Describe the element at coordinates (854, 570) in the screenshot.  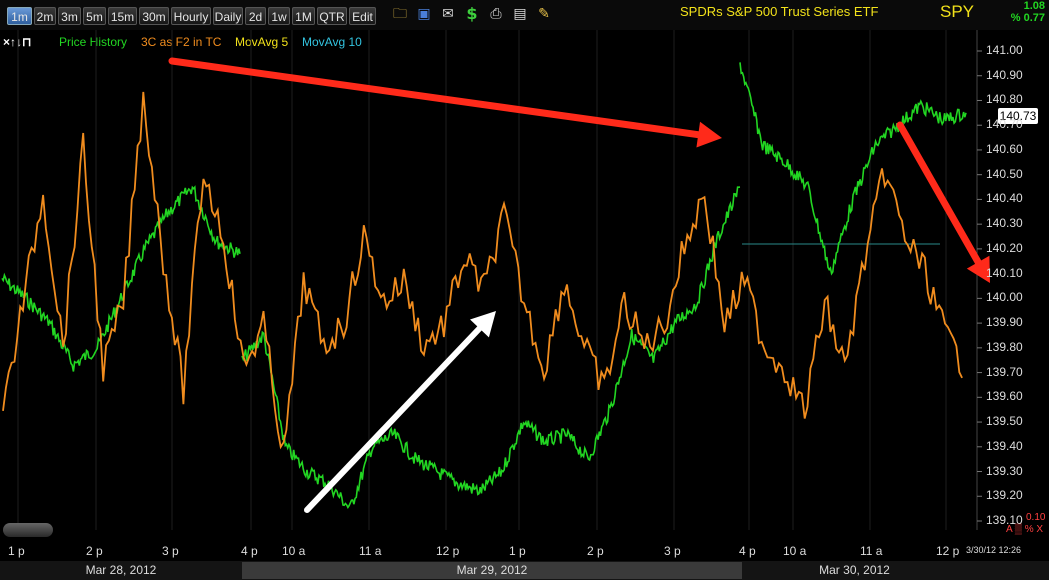
I see `date-label-mar-30: Mar 30, 2012` at that location.